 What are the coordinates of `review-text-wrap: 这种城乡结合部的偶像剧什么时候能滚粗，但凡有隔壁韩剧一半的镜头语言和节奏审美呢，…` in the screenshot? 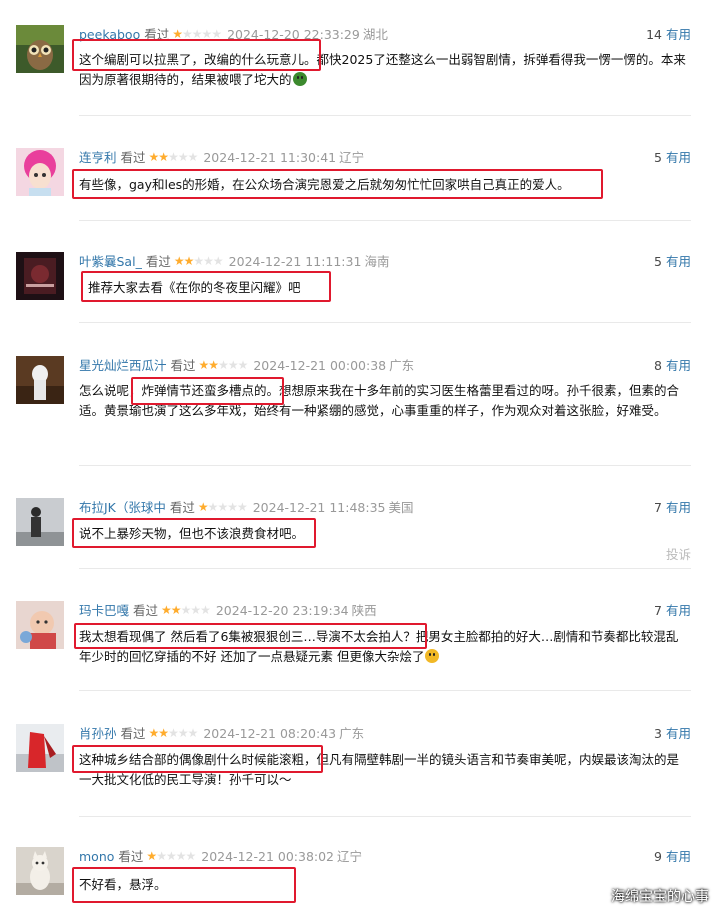 It's located at (385, 770).